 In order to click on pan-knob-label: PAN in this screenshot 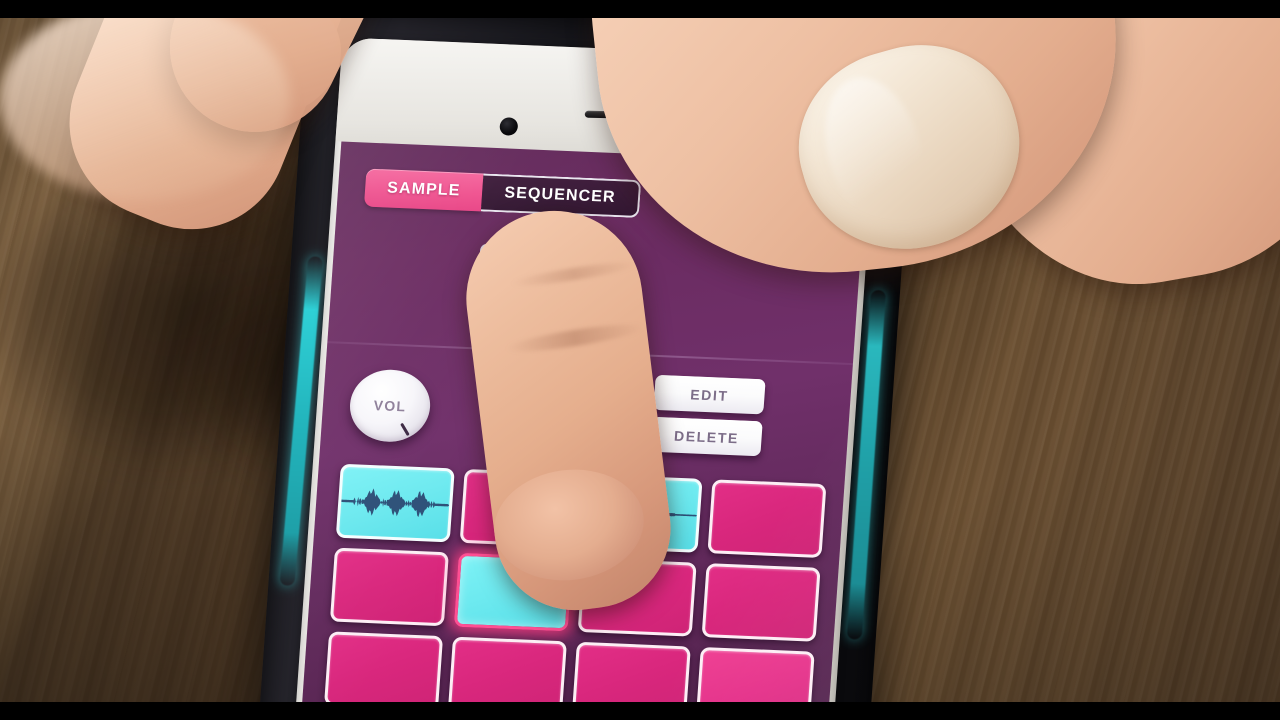, I will do `click(602, 417)`.